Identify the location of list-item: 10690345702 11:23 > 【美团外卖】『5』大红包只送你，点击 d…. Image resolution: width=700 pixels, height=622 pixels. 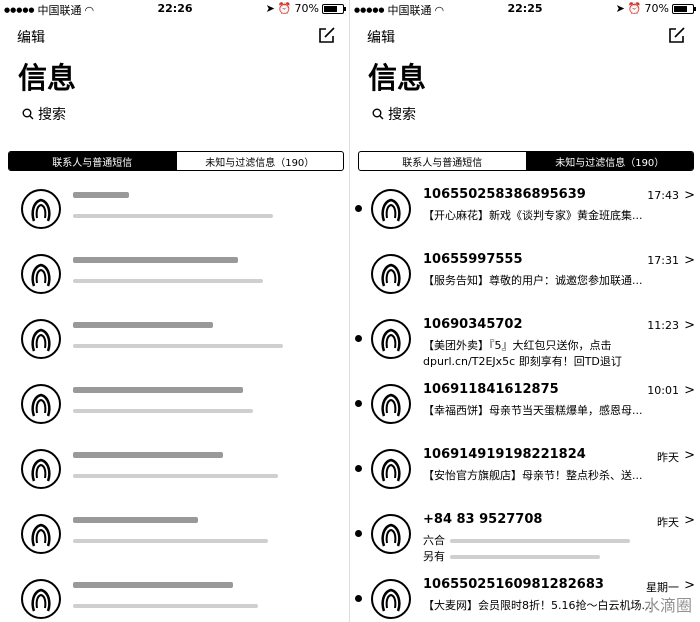
(525, 340).